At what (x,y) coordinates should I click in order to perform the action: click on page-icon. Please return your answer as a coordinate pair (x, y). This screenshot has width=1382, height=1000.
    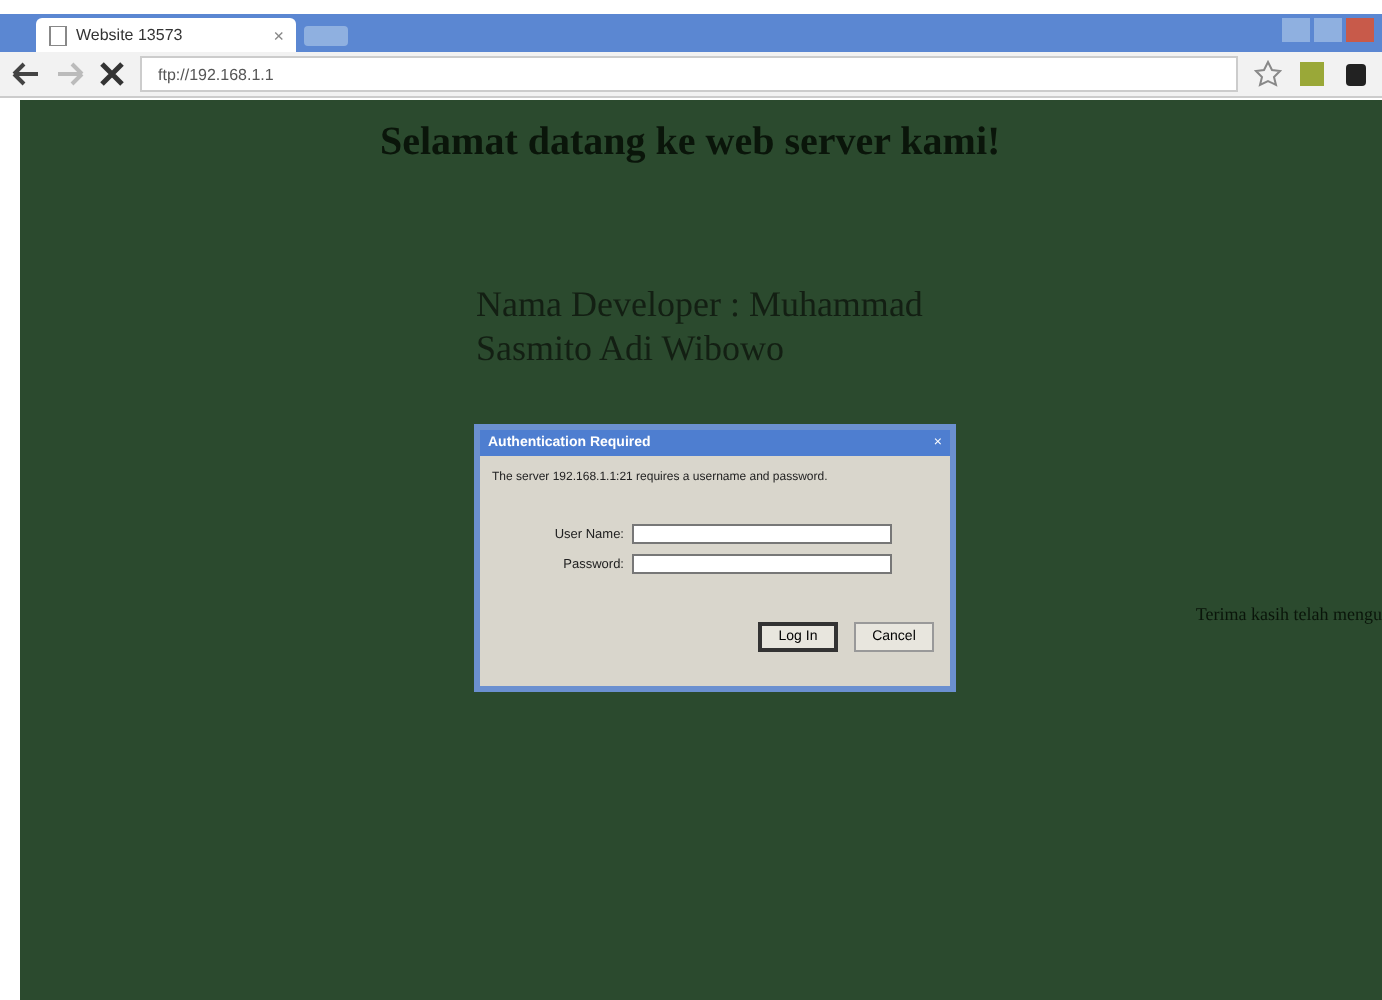
    Looking at the image, I should click on (58, 35).